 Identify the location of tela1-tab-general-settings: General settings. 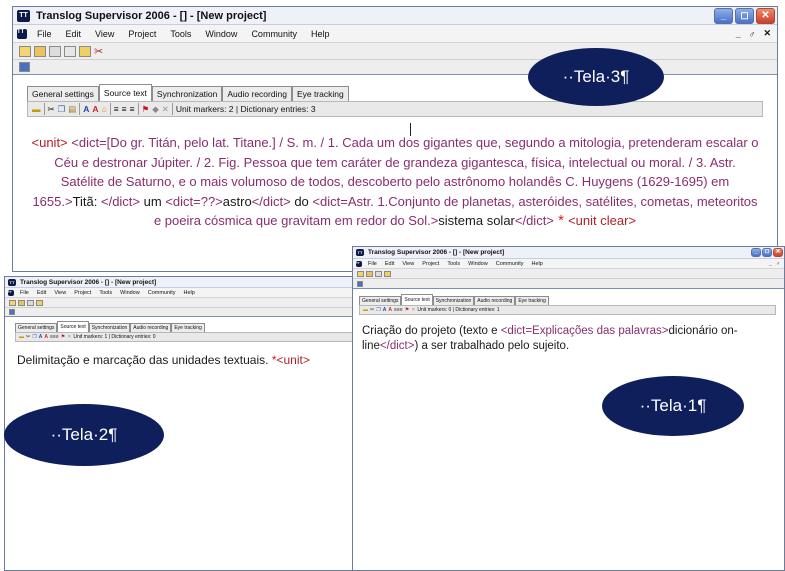
(380, 300).